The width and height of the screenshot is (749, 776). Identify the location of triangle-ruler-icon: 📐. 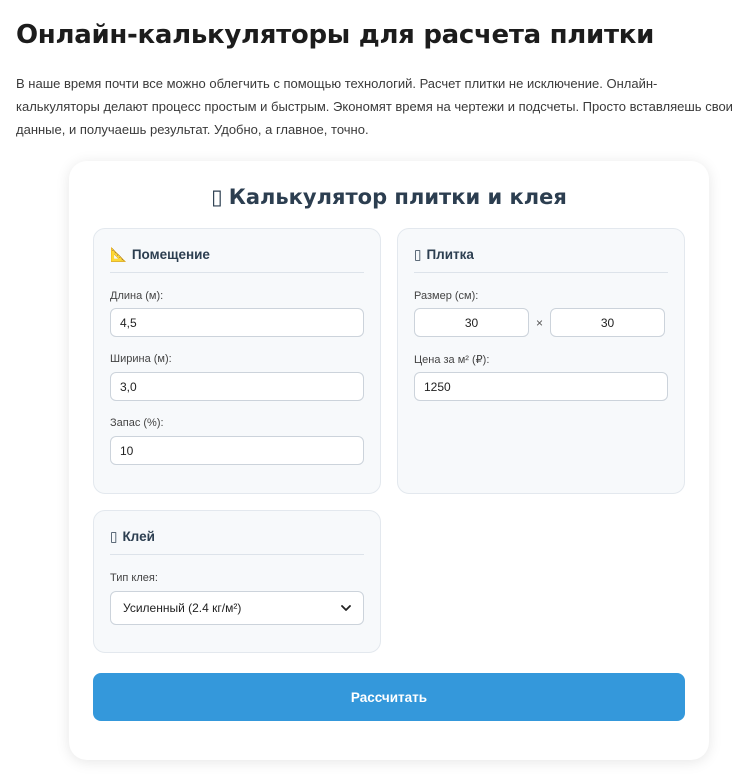
(118, 254).